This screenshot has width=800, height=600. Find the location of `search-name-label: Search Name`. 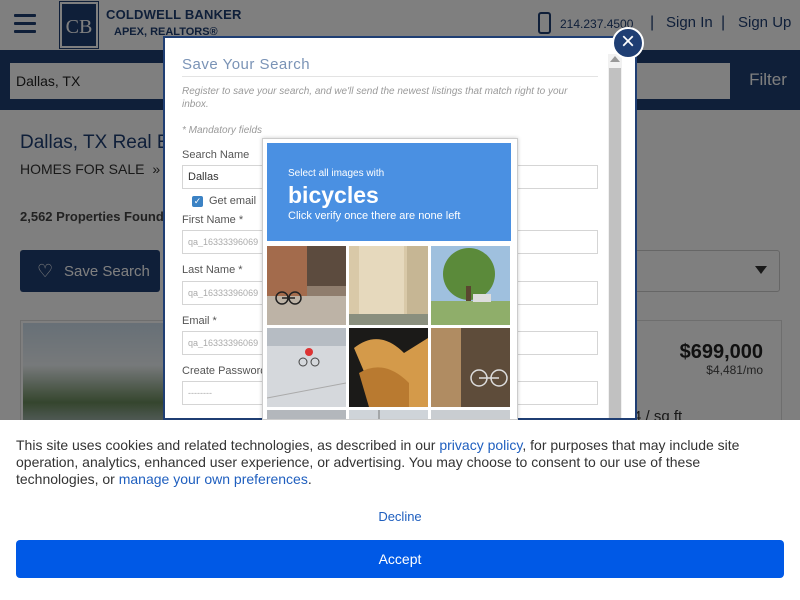

search-name-label: Search Name is located at coordinates (216, 155).